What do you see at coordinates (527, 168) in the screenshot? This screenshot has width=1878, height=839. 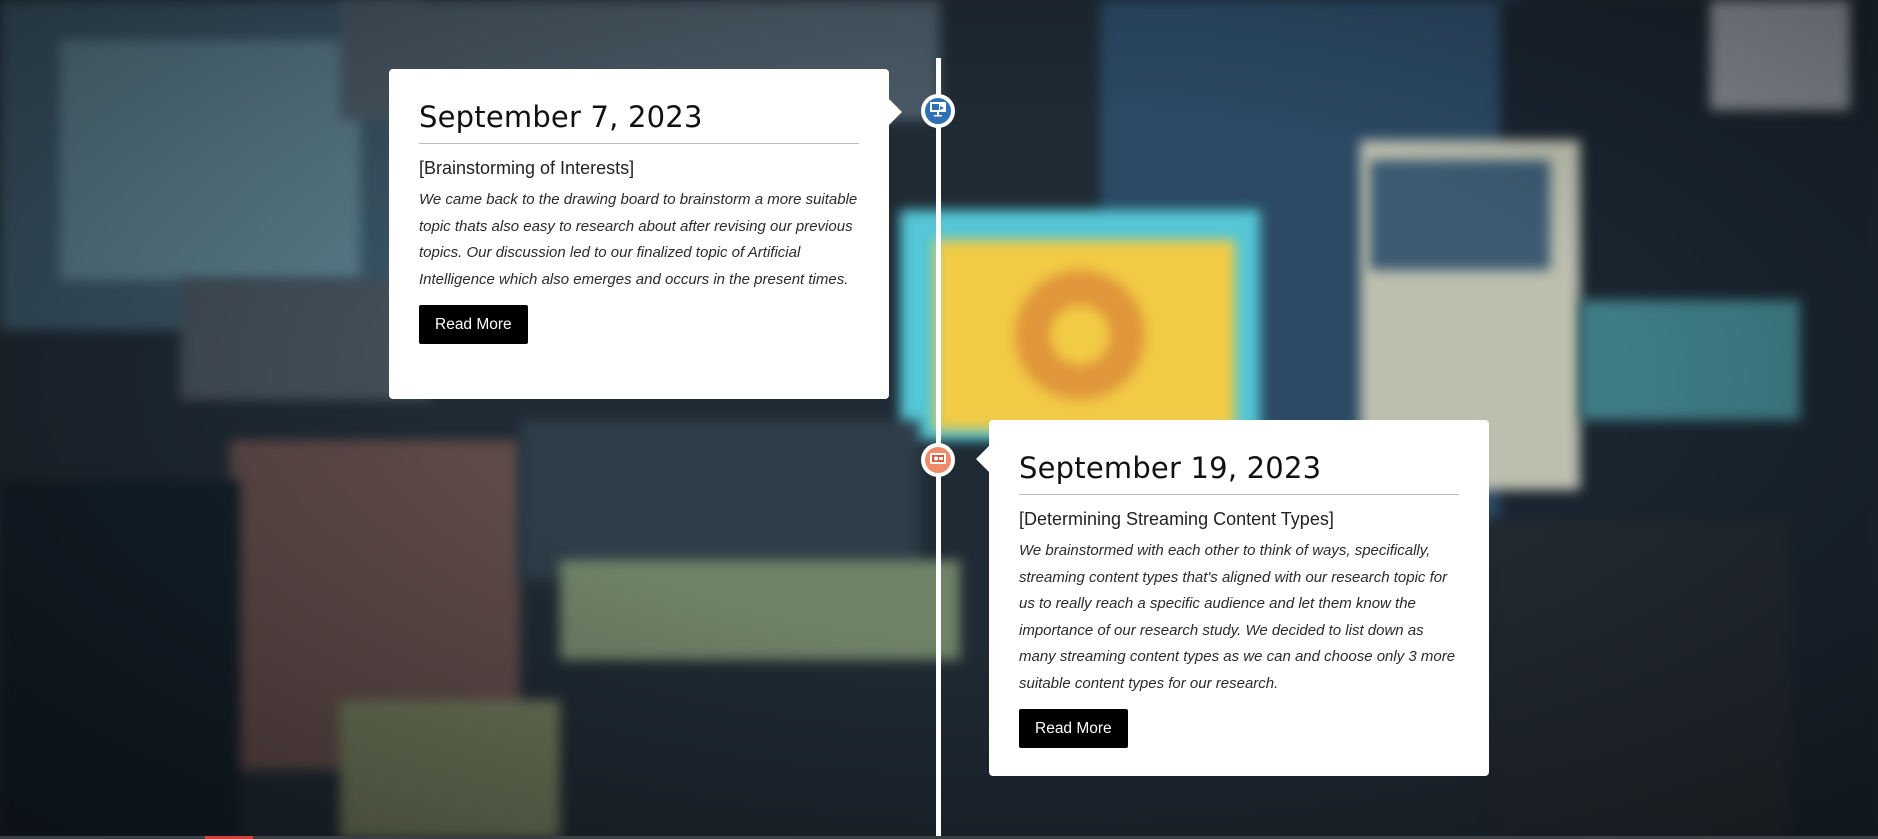 I see `entry-title: [Brainstorming of Interests]` at bounding box center [527, 168].